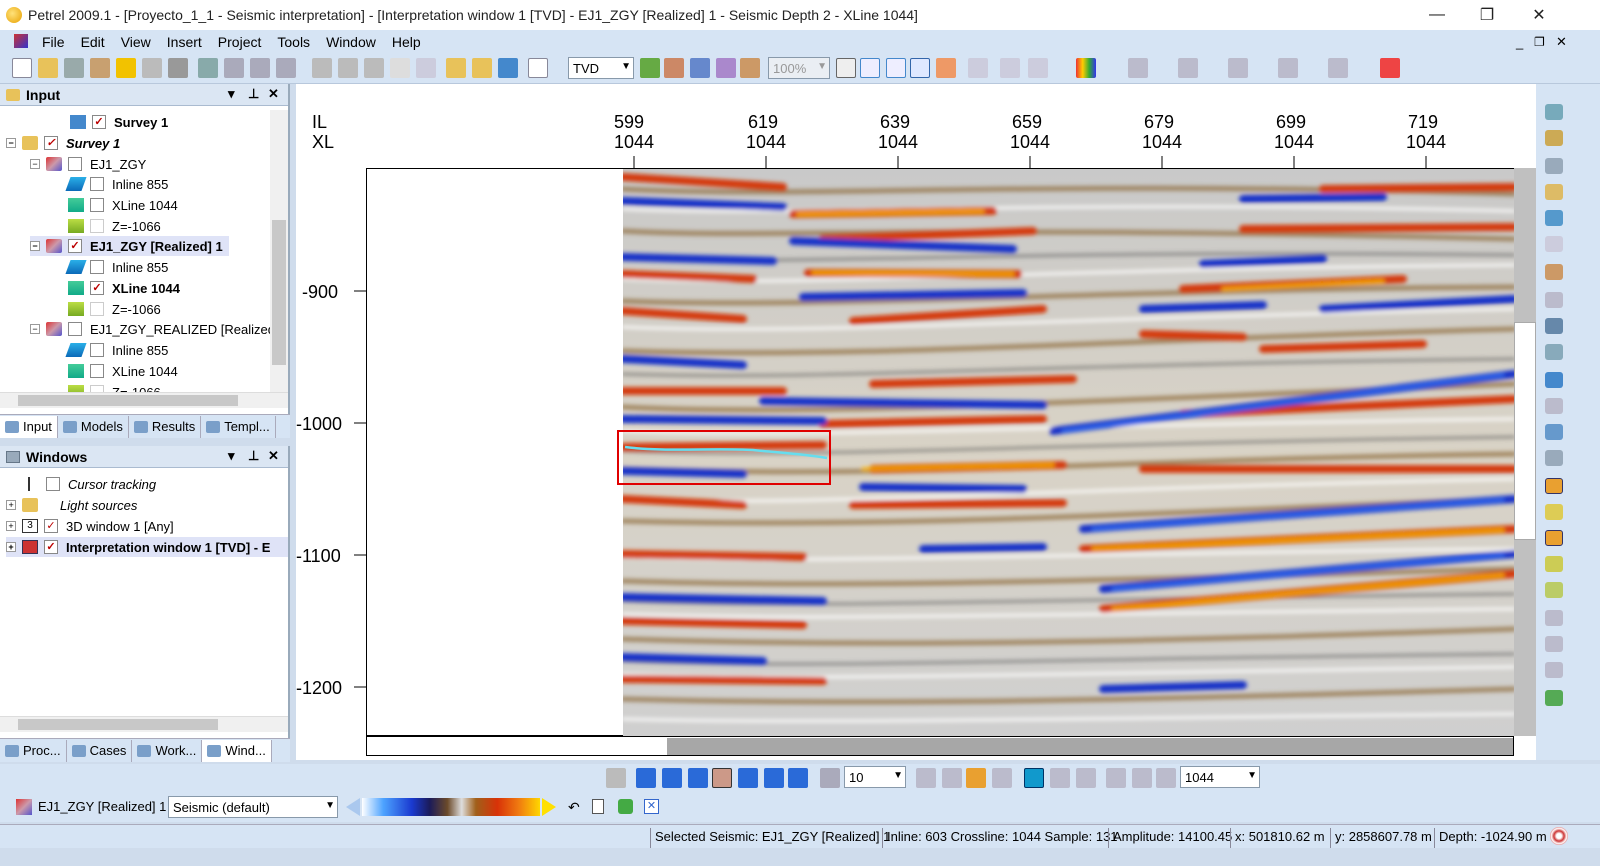 Image resolution: width=1600 pixels, height=866 pixels. What do you see at coordinates (574, 807) in the screenshot?
I see `undo-colortable-icon: ↶` at bounding box center [574, 807].